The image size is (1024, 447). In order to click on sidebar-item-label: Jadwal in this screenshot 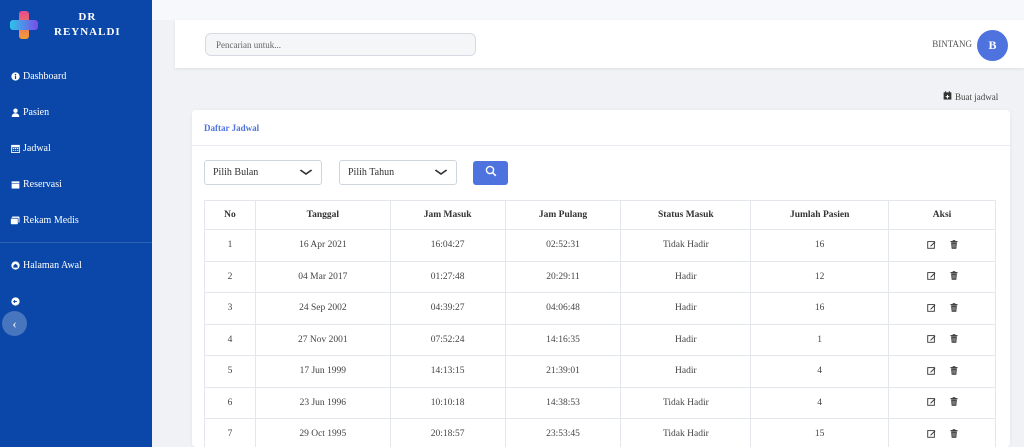, I will do `click(37, 148)`.